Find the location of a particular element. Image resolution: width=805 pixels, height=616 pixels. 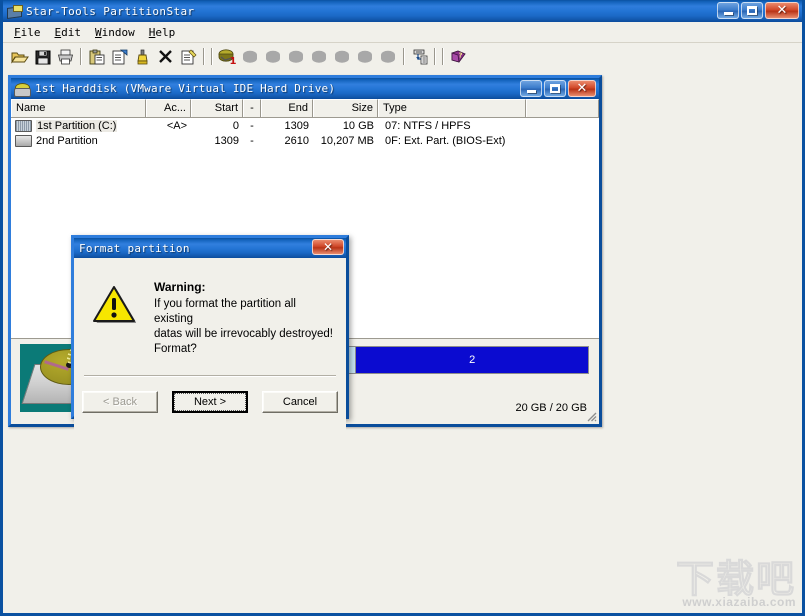

child-maximize-button is located at coordinates (555, 88).